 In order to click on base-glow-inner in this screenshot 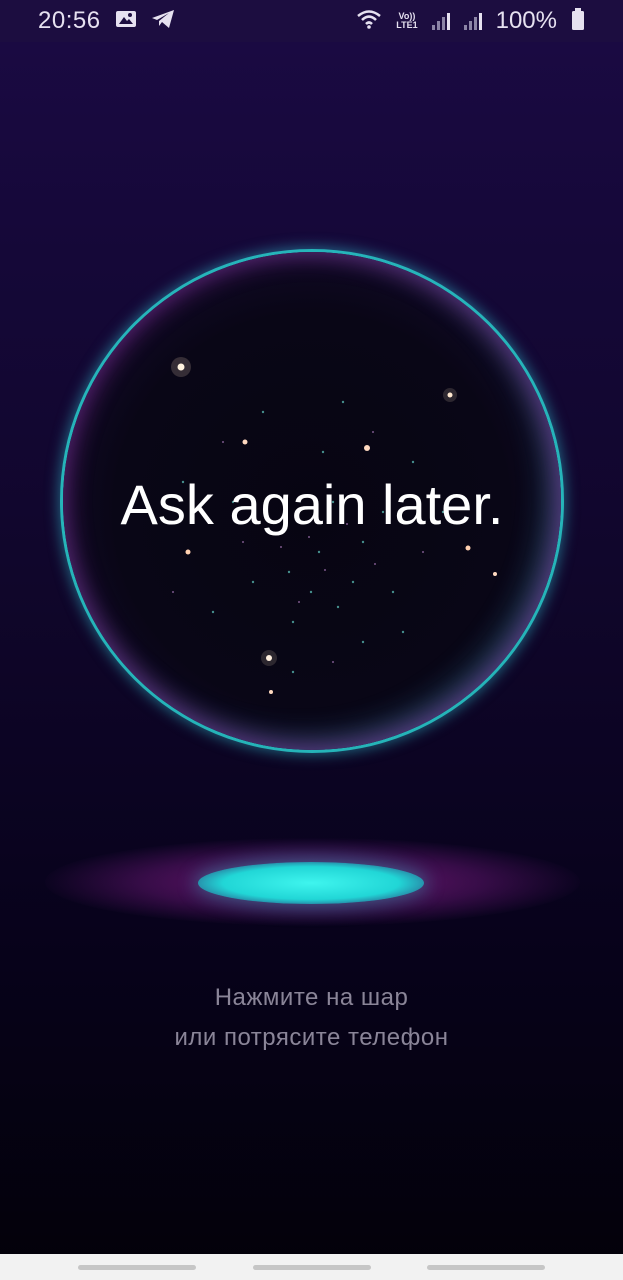, I will do `click(311, 883)`.